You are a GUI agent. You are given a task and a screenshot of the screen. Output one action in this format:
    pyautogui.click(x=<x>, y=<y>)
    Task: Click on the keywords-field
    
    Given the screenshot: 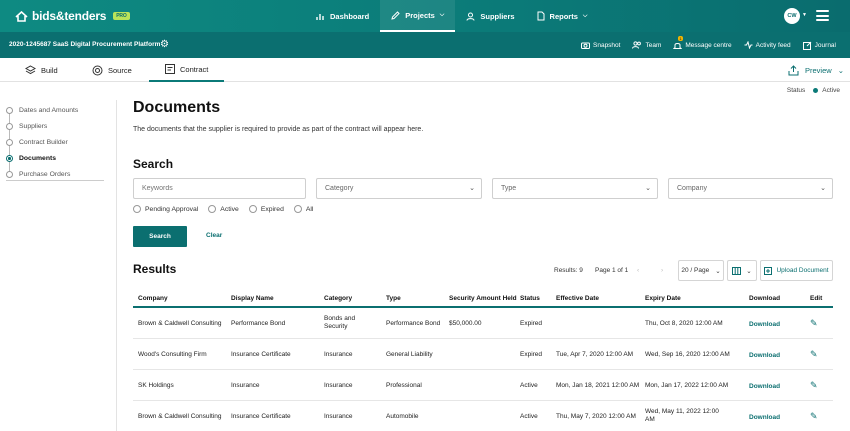 What is the action you would take?
    pyautogui.click(x=219, y=188)
    